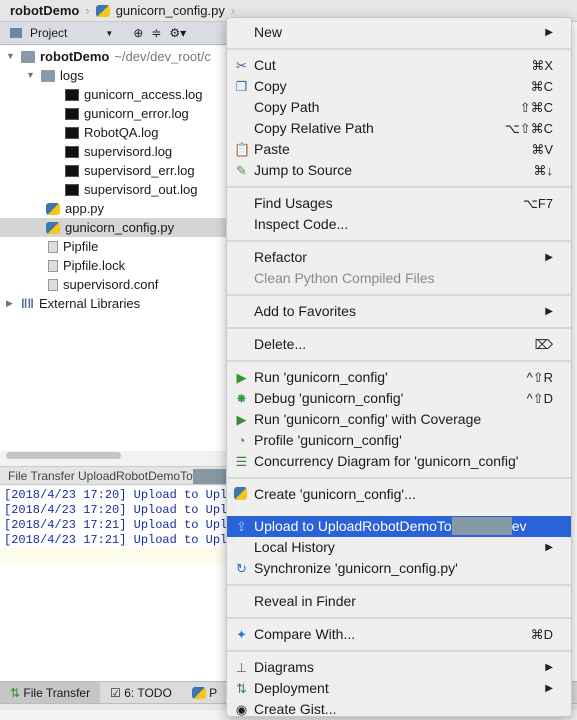 The width and height of the screenshot is (577, 720). Describe the element at coordinates (305, 311) in the screenshot. I see `menu-label: Add to Favorites` at that location.